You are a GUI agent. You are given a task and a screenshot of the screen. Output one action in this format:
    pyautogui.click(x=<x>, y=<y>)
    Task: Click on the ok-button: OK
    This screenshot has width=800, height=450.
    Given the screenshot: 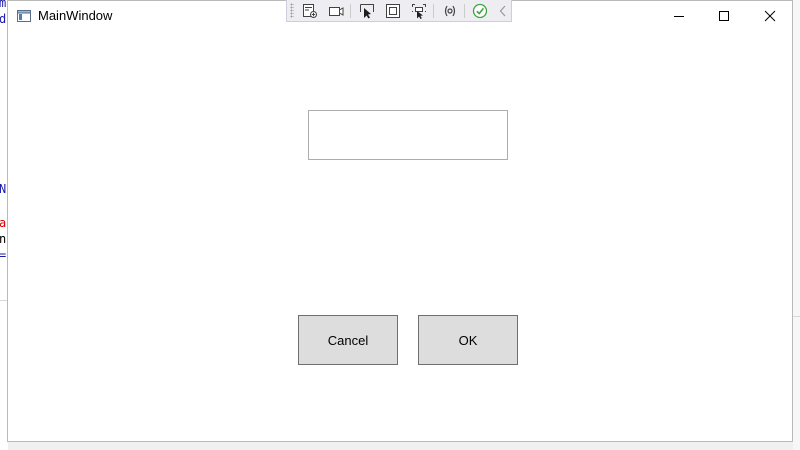 What is the action you would take?
    pyautogui.click(x=468, y=340)
    